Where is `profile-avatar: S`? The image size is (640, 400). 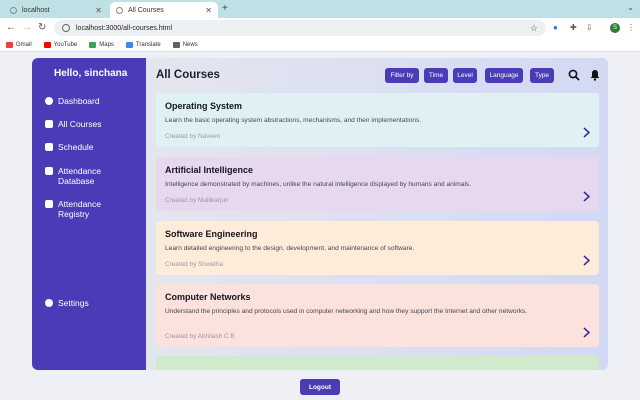
profile-avatar: S is located at coordinates (615, 28).